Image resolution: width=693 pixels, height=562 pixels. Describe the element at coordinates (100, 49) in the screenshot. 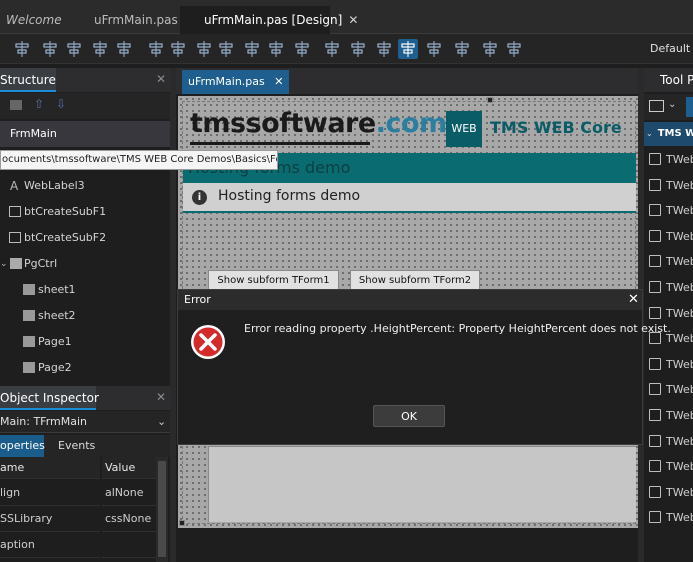

I see `align-center-icon` at that location.